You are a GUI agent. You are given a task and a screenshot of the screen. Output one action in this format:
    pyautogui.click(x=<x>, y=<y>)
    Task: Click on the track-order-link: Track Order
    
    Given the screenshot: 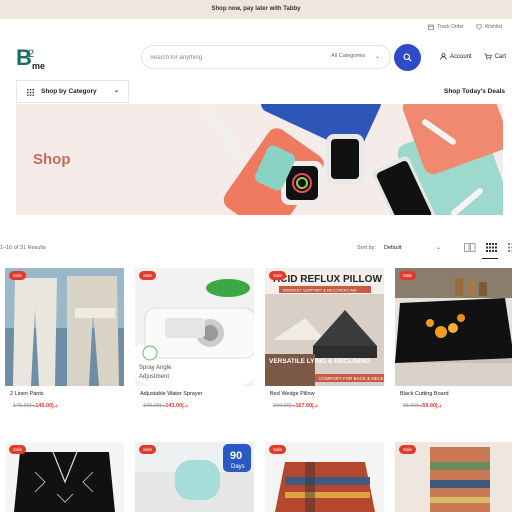 What is the action you would take?
    pyautogui.click(x=446, y=27)
    